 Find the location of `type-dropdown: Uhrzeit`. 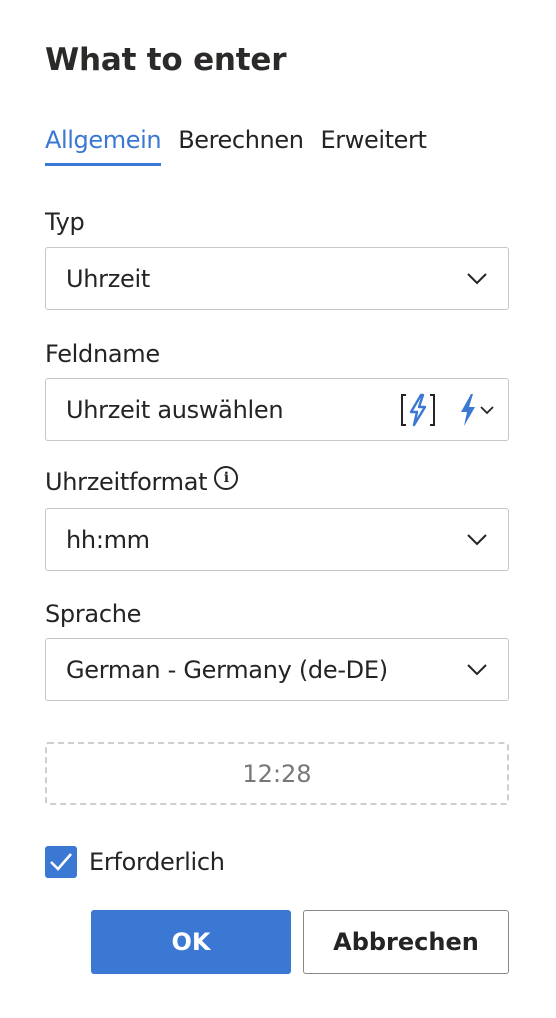

type-dropdown: Uhrzeit is located at coordinates (277, 278).